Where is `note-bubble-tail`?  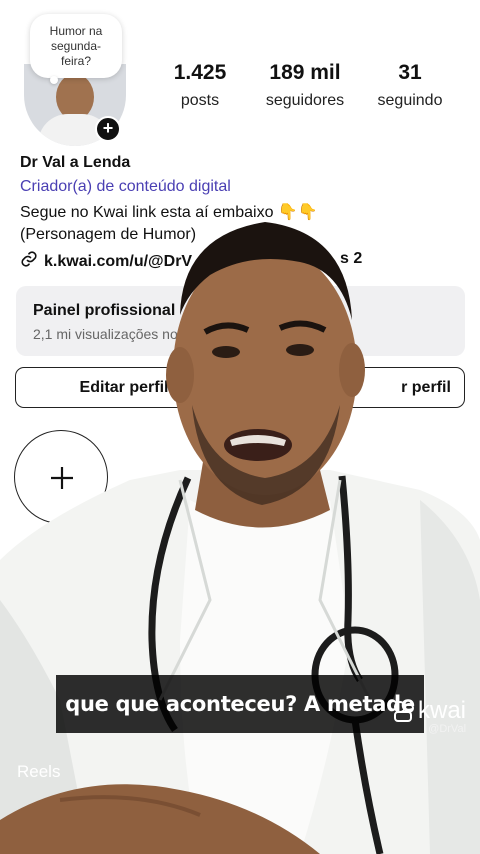 note-bubble-tail is located at coordinates (54, 80).